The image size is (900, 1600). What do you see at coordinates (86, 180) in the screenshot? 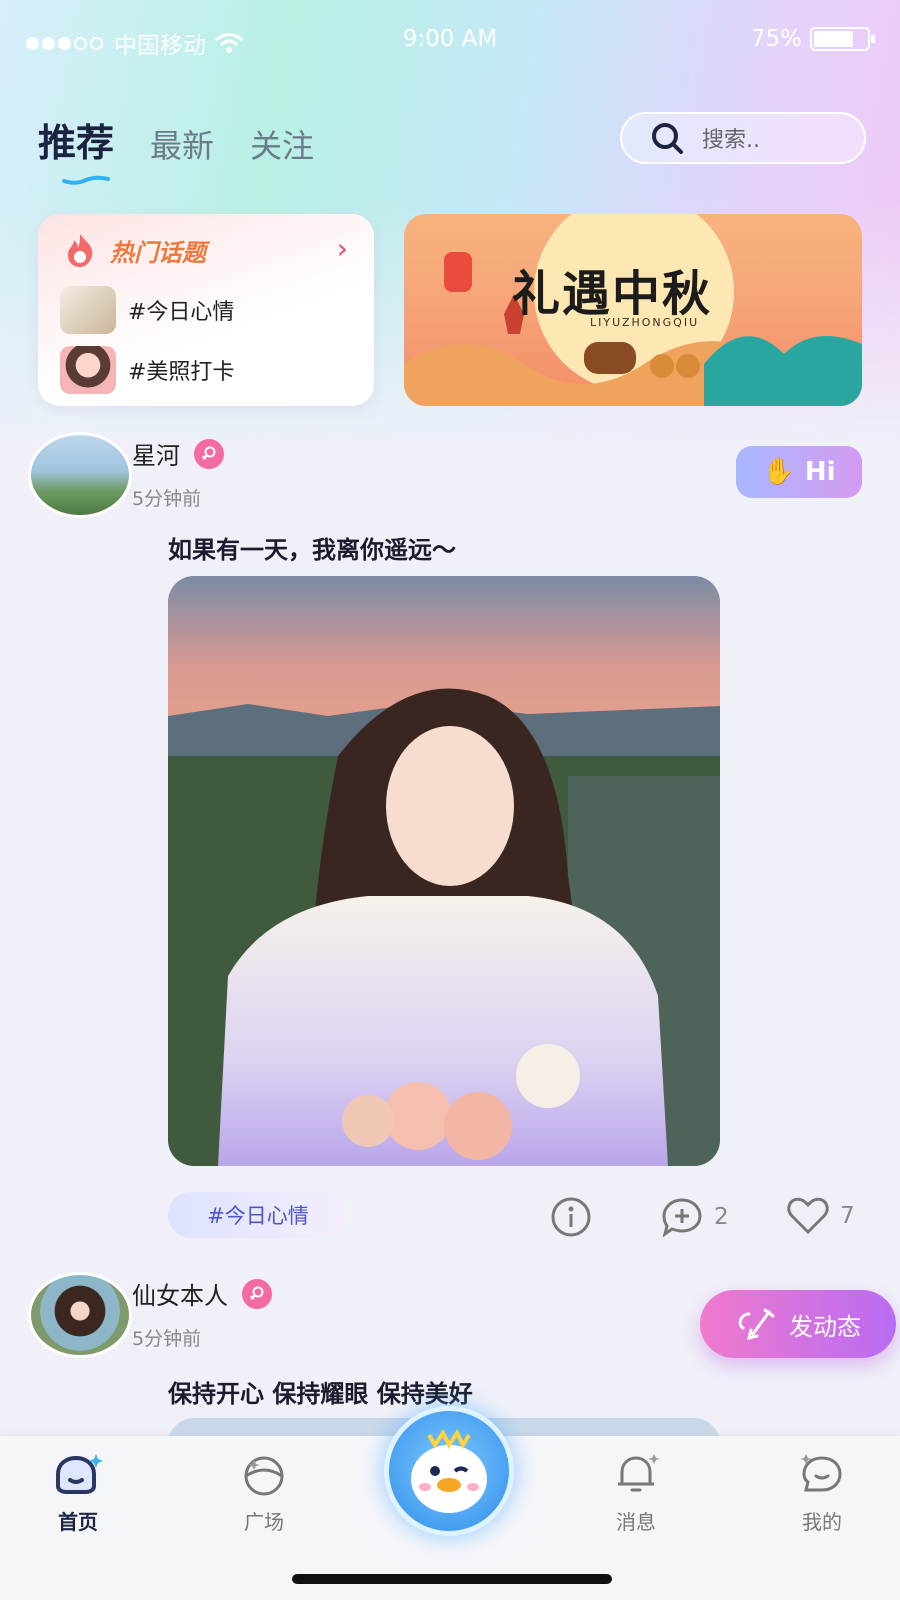
I see `active-tab-indicator` at bounding box center [86, 180].